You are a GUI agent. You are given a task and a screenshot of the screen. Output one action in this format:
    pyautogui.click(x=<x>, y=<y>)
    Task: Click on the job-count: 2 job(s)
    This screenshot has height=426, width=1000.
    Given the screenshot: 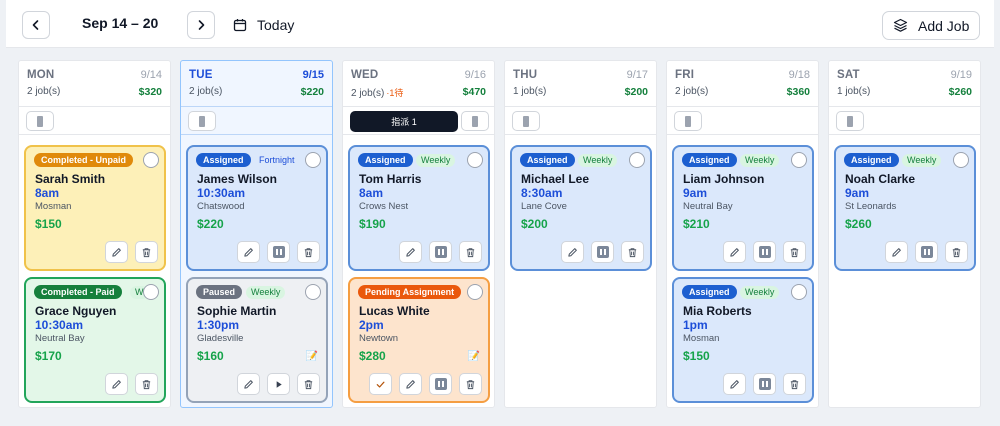 What is the action you would take?
    pyautogui.click(x=692, y=91)
    